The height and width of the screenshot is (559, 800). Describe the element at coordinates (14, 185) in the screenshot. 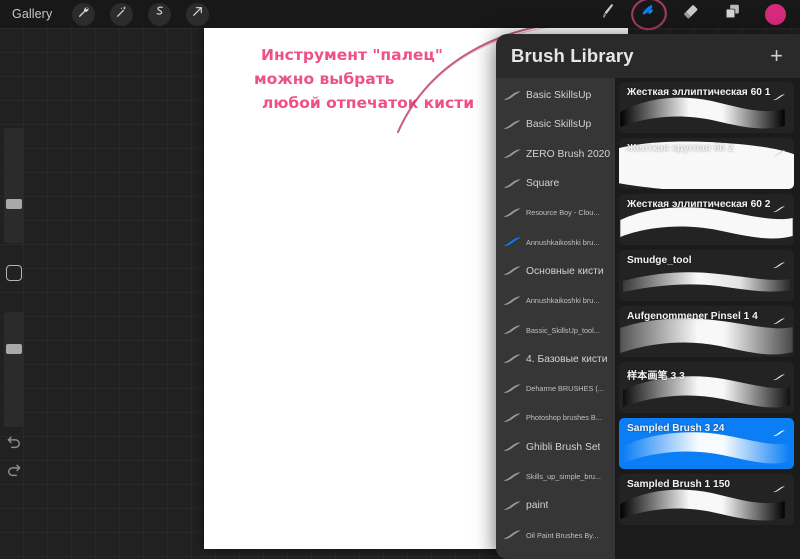

I see `brush-size-slider` at that location.